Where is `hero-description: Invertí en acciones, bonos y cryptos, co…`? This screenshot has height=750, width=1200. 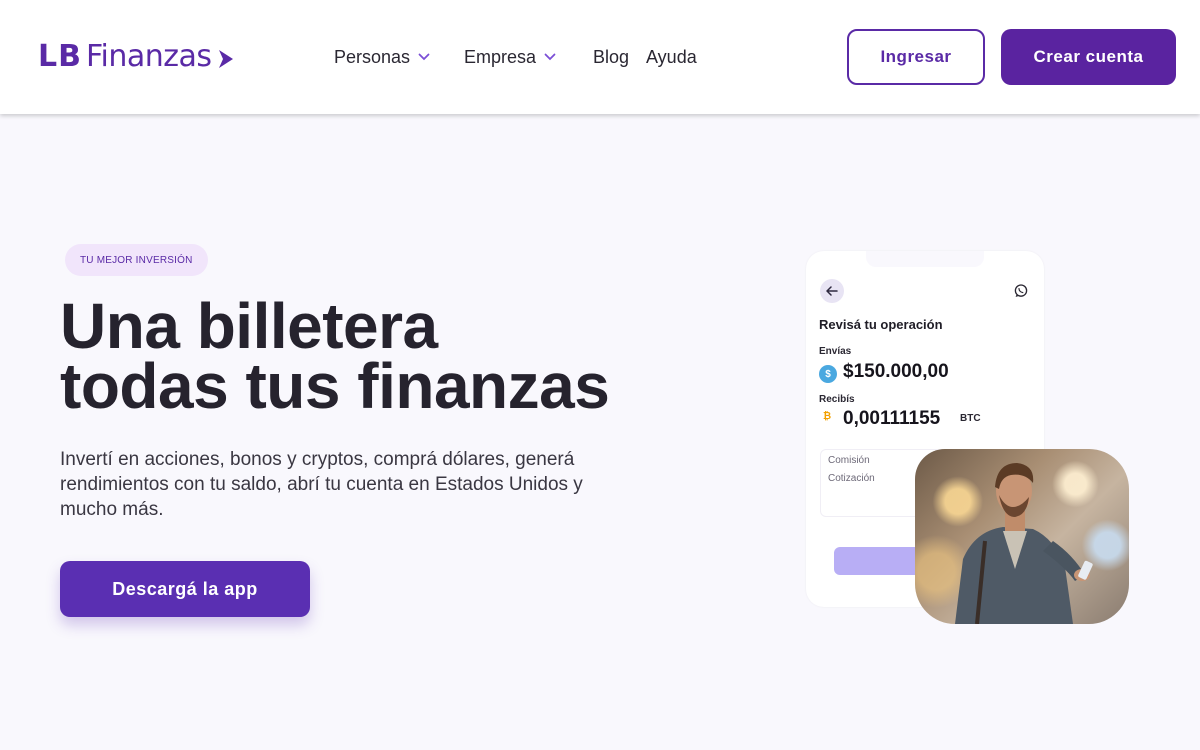 hero-description: Invertí en acciones, bonos y cryptos, co… is located at coordinates (321, 484).